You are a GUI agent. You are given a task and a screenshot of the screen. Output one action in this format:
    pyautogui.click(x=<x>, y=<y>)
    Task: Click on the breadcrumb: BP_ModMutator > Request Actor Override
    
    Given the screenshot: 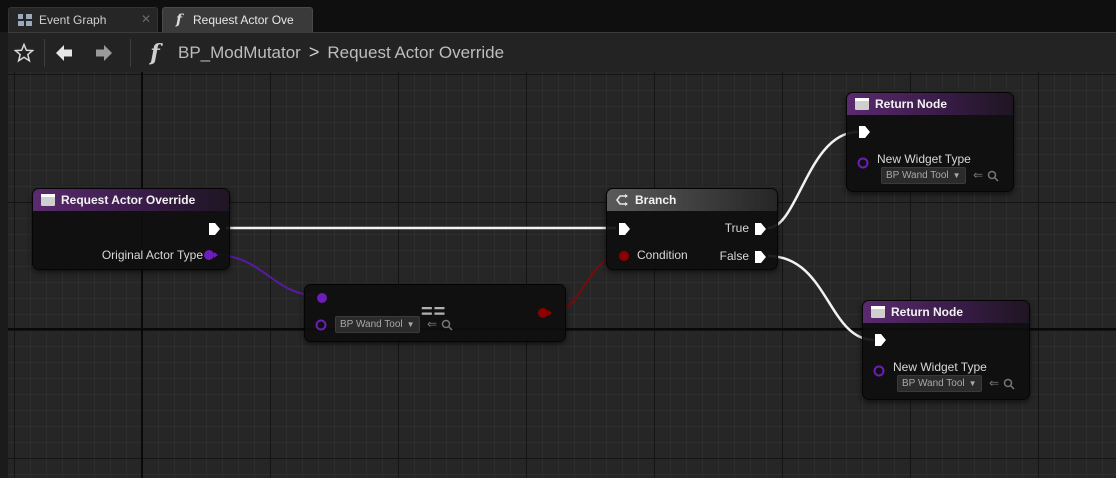 What is the action you would take?
    pyautogui.click(x=341, y=52)
    